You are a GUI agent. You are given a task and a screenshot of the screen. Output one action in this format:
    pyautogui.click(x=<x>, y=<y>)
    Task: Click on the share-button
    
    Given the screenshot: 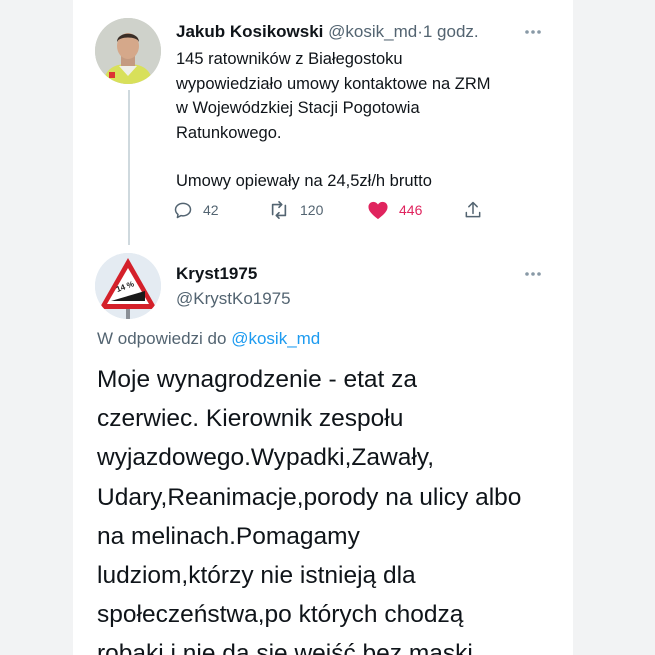 What is the action you would take?
    pyautogui.click(x=473, y=210)
    